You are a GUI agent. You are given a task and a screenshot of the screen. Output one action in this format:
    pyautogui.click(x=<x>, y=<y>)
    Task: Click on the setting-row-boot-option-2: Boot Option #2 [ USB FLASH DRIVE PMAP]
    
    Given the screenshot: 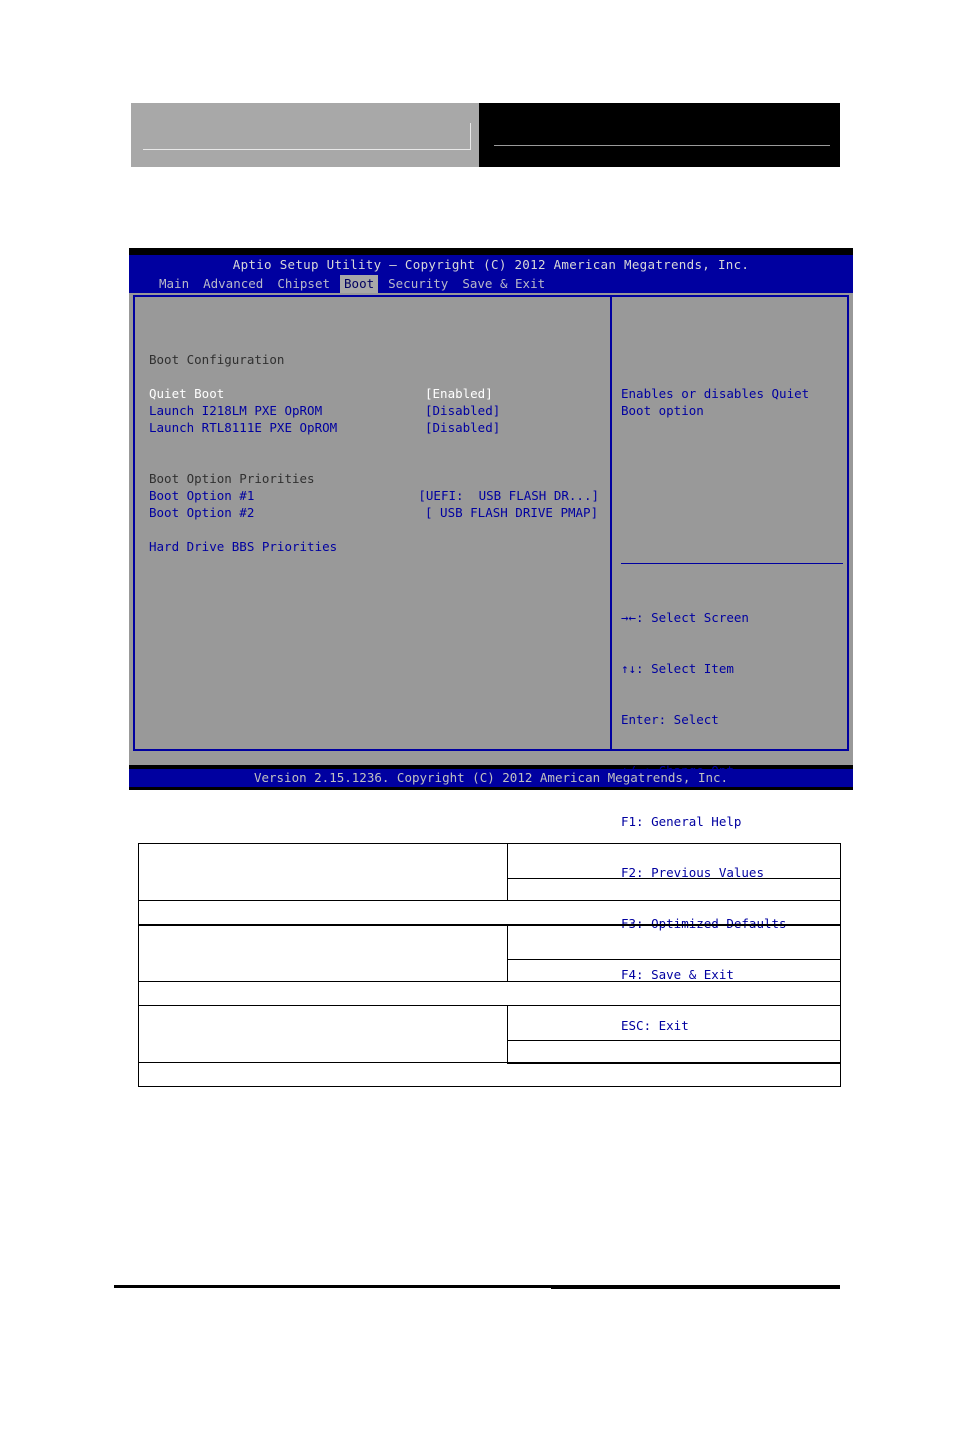 What is the action you would take?
    pyautogui.click(x=374, y=512)
    